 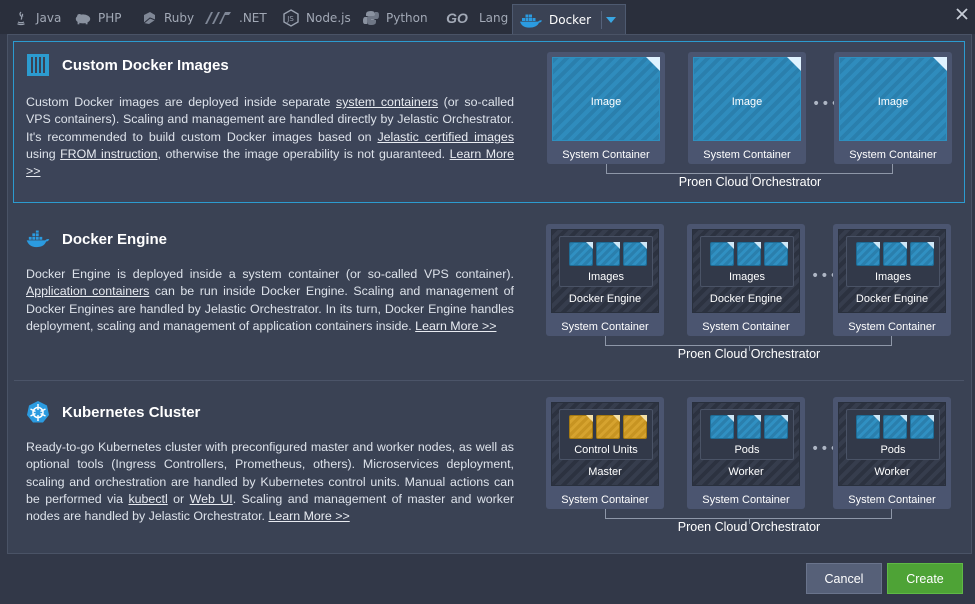 What do you see at coordinates (115, 239) in the screenshot?
I see `docker-engine-title: Docker Engine` at bounding box center [115, 239].